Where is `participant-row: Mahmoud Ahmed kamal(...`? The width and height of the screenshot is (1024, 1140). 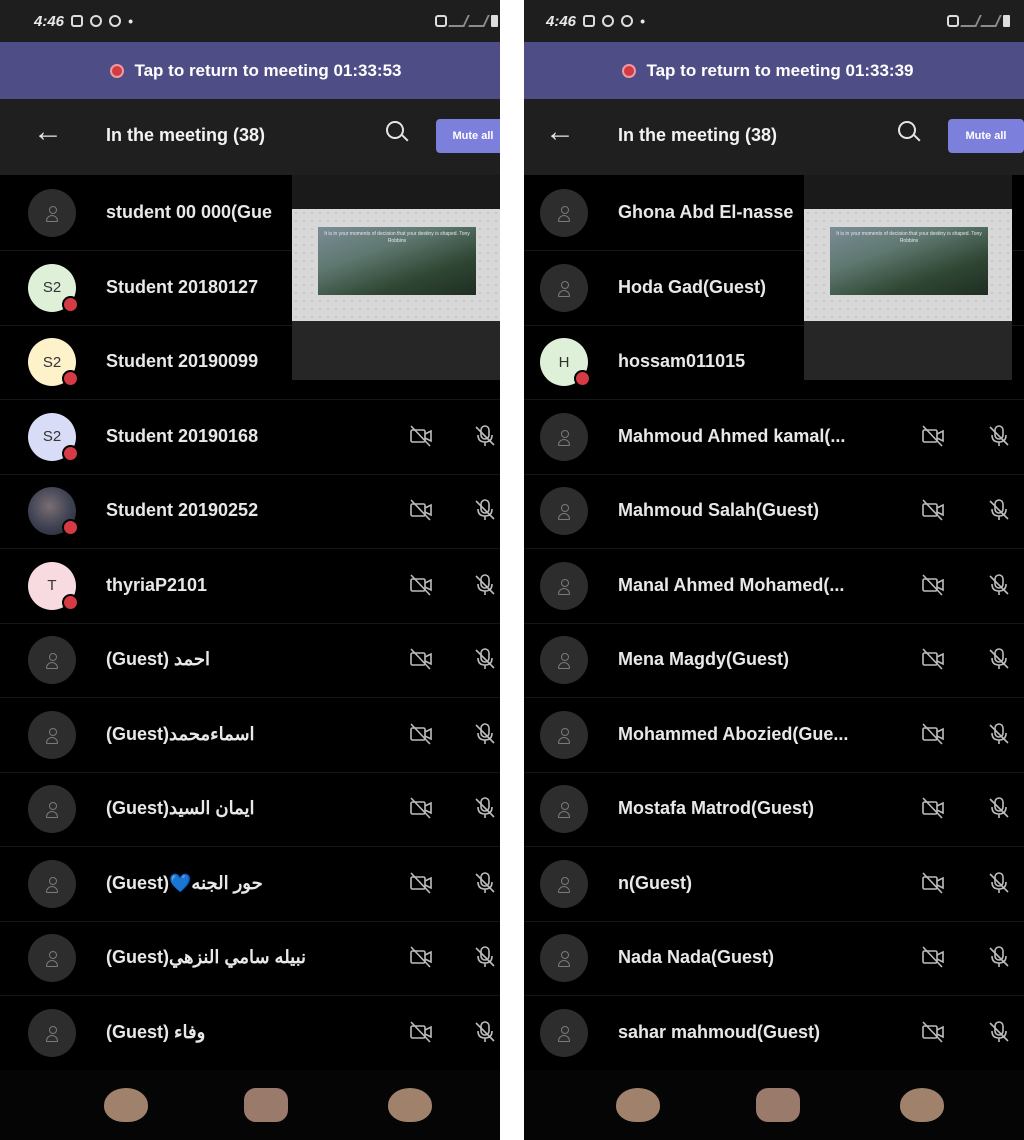 participant-row: Mahmoud Ahmed kamal(... is located at coordinates (768, 437).